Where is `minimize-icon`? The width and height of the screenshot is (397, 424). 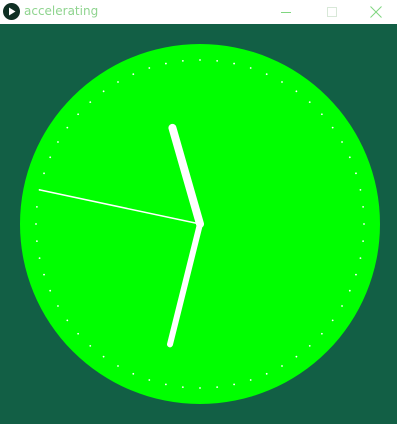 minimize-icon is located at coordinates (286, 12).